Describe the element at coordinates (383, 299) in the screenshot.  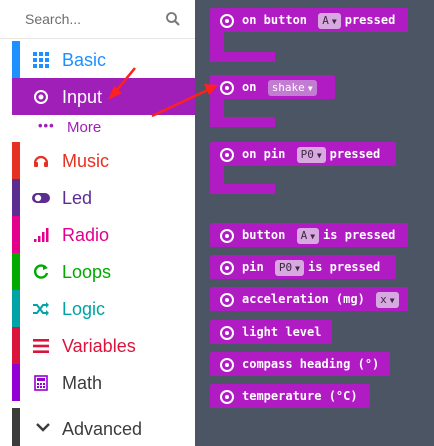
I see `dropdown-value: x` at that location.